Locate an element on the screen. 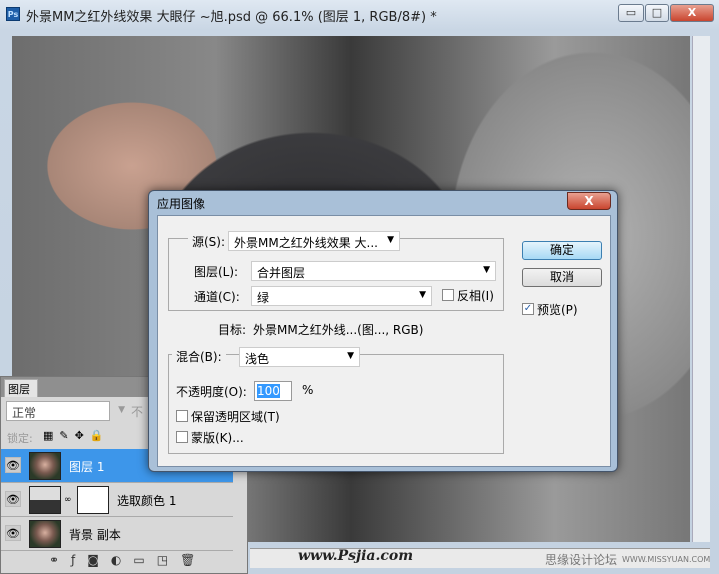 The width and height of the screenshot is (719, 574). target-label: 目标: is located at coordinates (232, 330).